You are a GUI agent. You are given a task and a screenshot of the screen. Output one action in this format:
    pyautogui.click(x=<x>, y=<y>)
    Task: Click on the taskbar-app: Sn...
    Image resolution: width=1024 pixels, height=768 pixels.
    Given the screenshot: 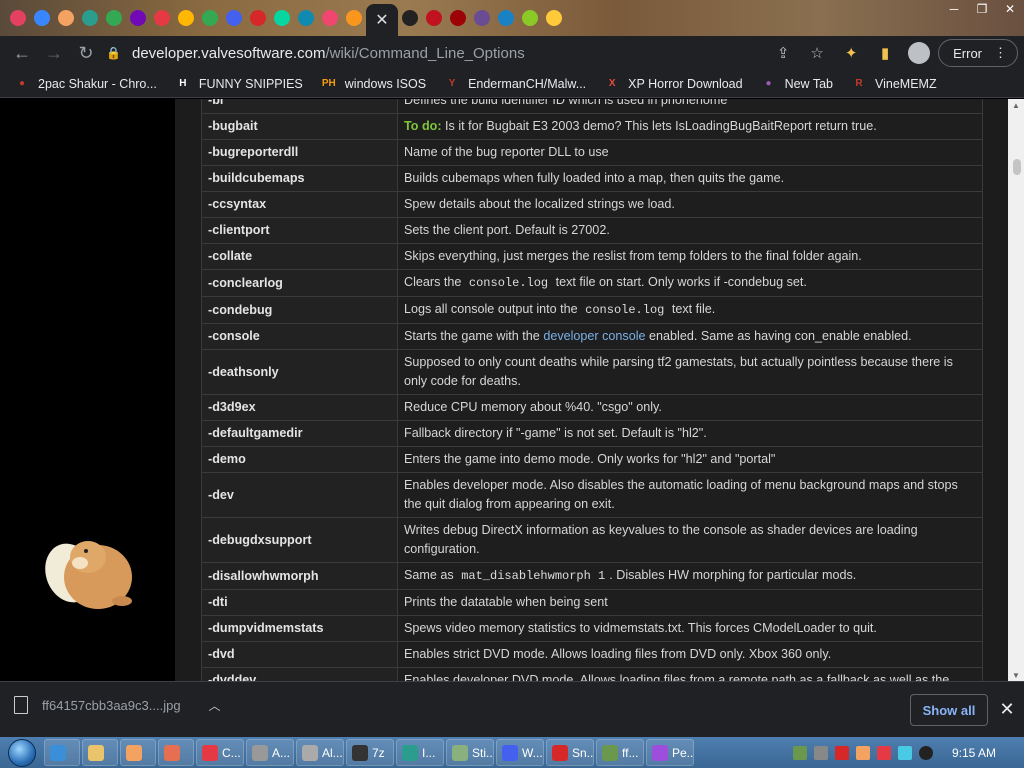 What is the action you would take?
    pyautogui.click(x=570, y=752)
    